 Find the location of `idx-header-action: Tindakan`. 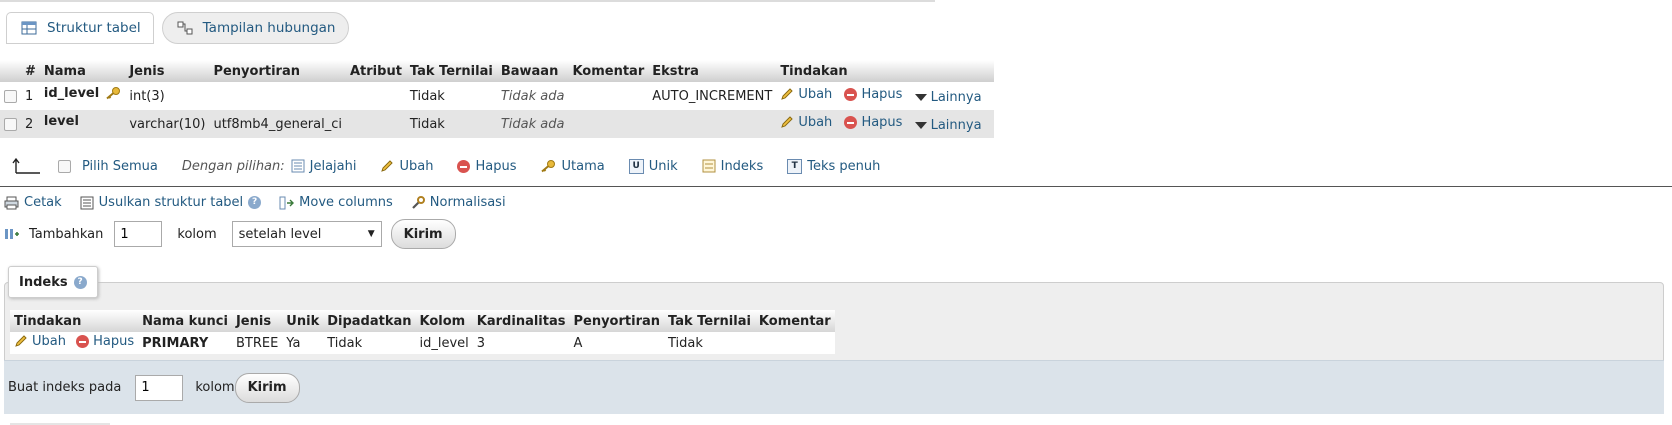

idx-header-action: Tindakan is located at coordinates (74, 321).